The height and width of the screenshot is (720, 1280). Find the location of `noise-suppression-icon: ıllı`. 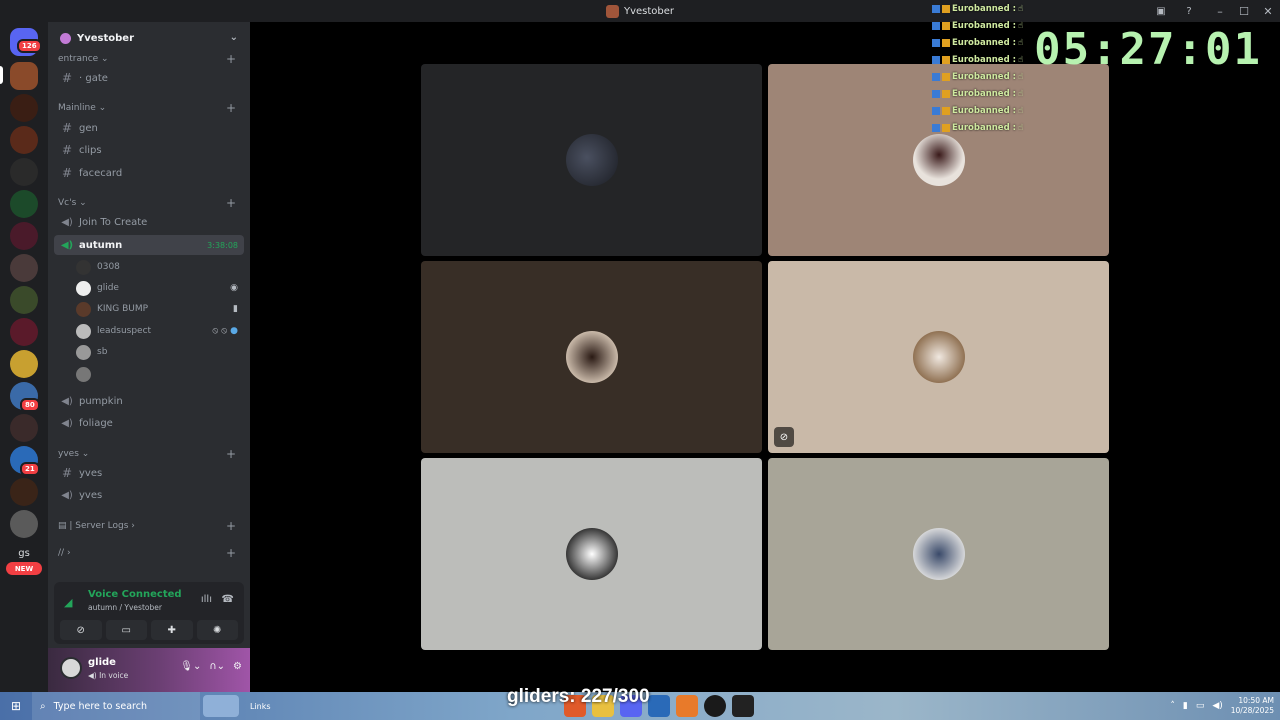

noise-suppression-icon: ıllı is located at coordinates (206, 599).